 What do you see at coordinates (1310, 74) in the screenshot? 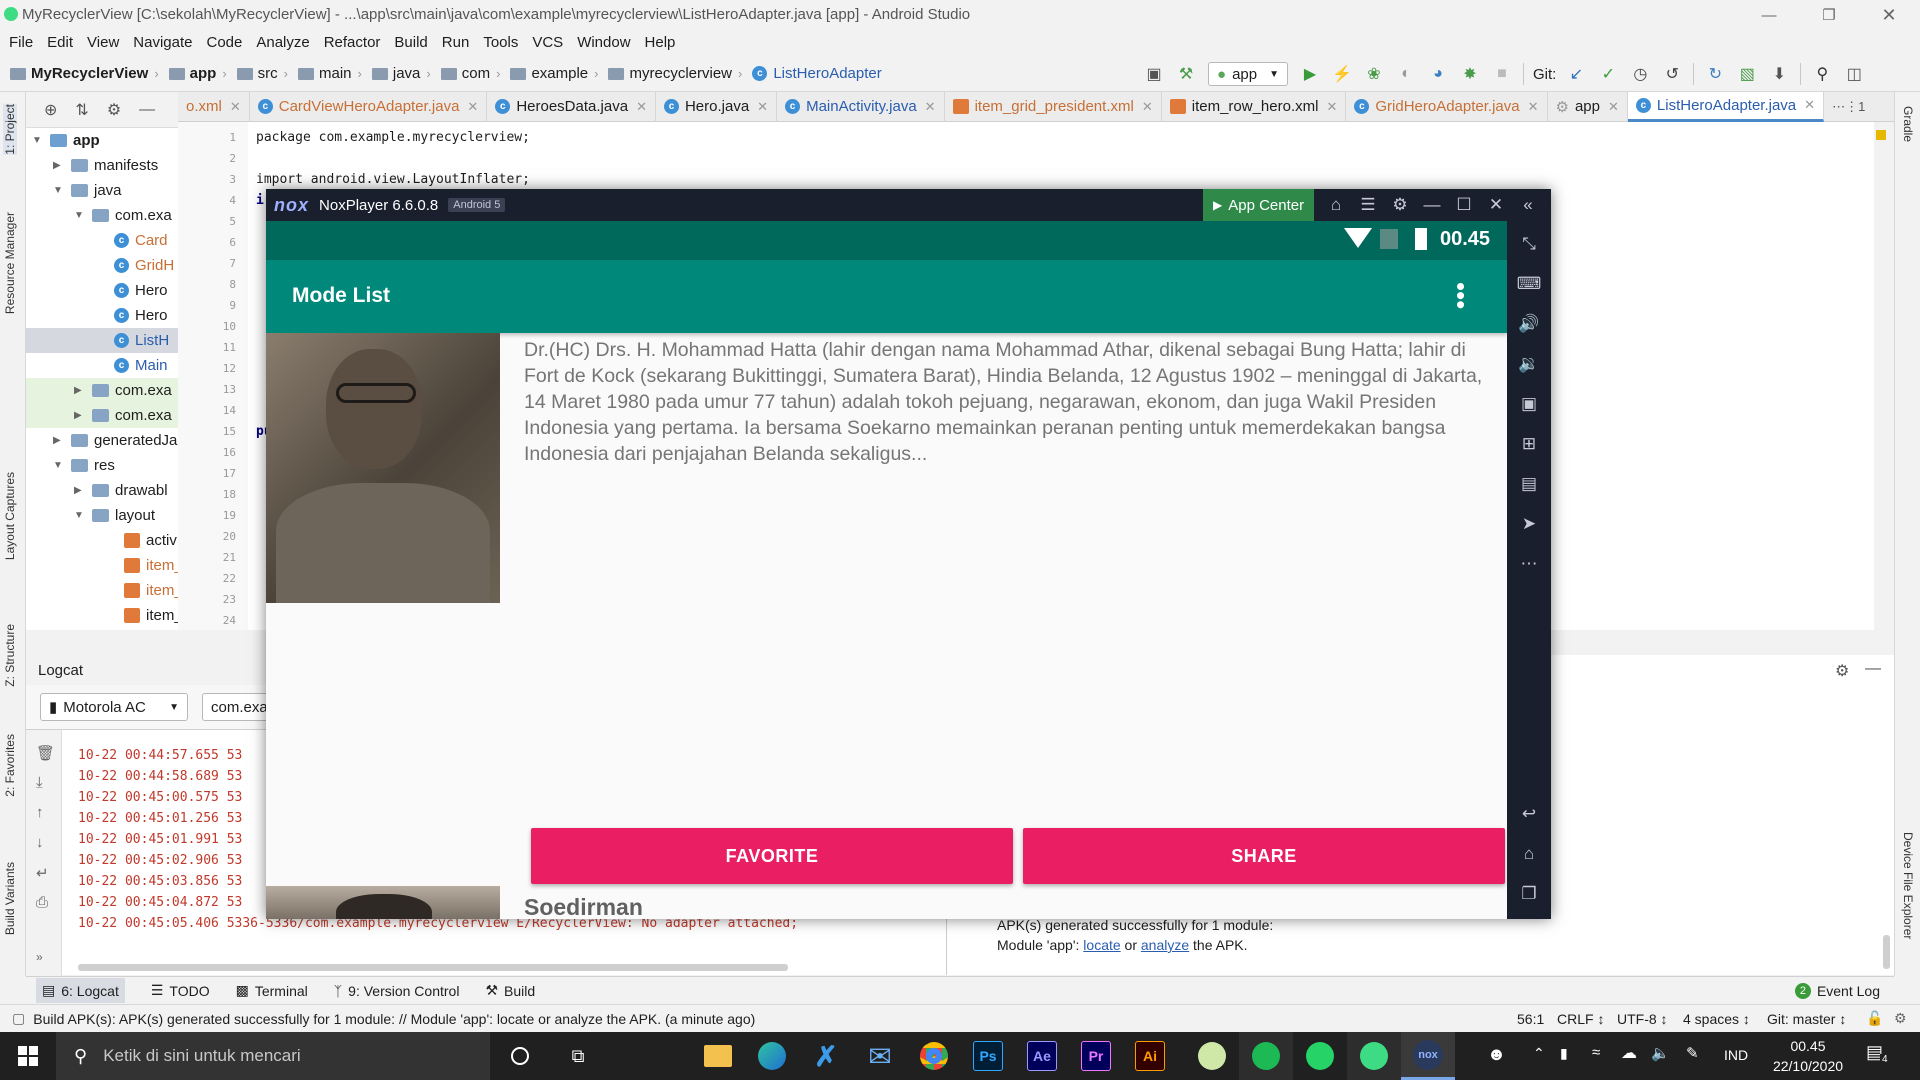
I see `run-icon: ▶` at bounding box center [1310, 74].